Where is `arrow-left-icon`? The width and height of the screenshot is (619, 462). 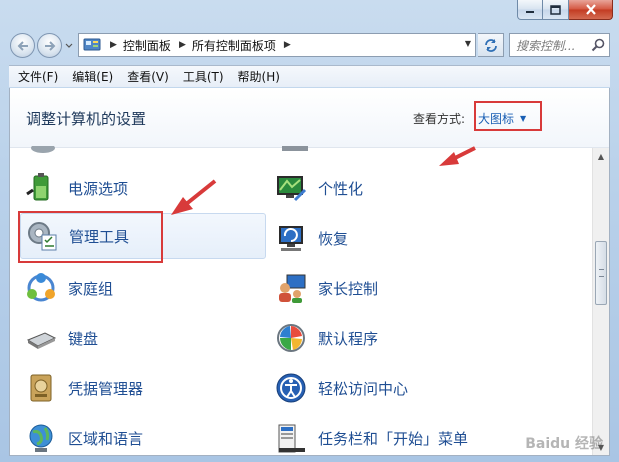
arrow-left-icon is located at coordinates (22, 45).